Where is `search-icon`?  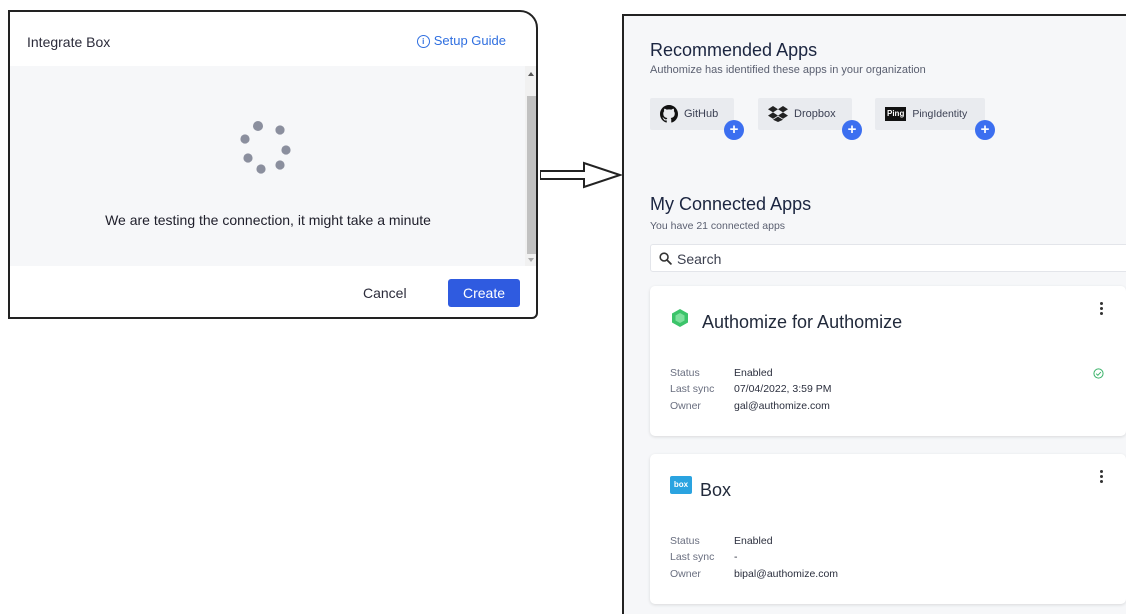
search-icon is located at coordinates (665, 258).